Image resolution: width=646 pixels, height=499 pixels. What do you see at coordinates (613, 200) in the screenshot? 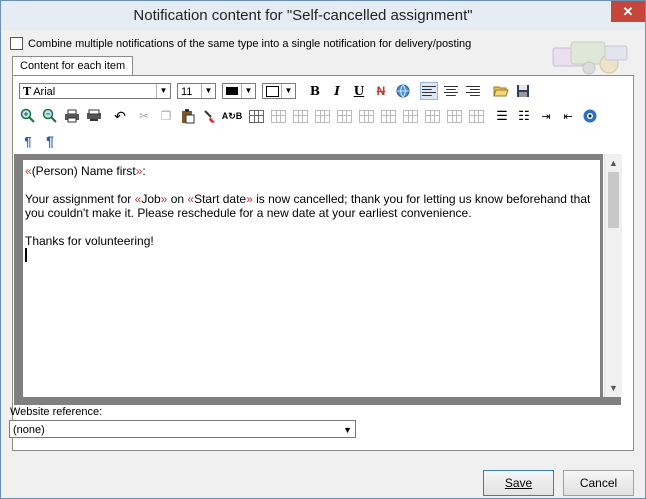
I see `scroll-thumb` at bounding box center [613, 200].